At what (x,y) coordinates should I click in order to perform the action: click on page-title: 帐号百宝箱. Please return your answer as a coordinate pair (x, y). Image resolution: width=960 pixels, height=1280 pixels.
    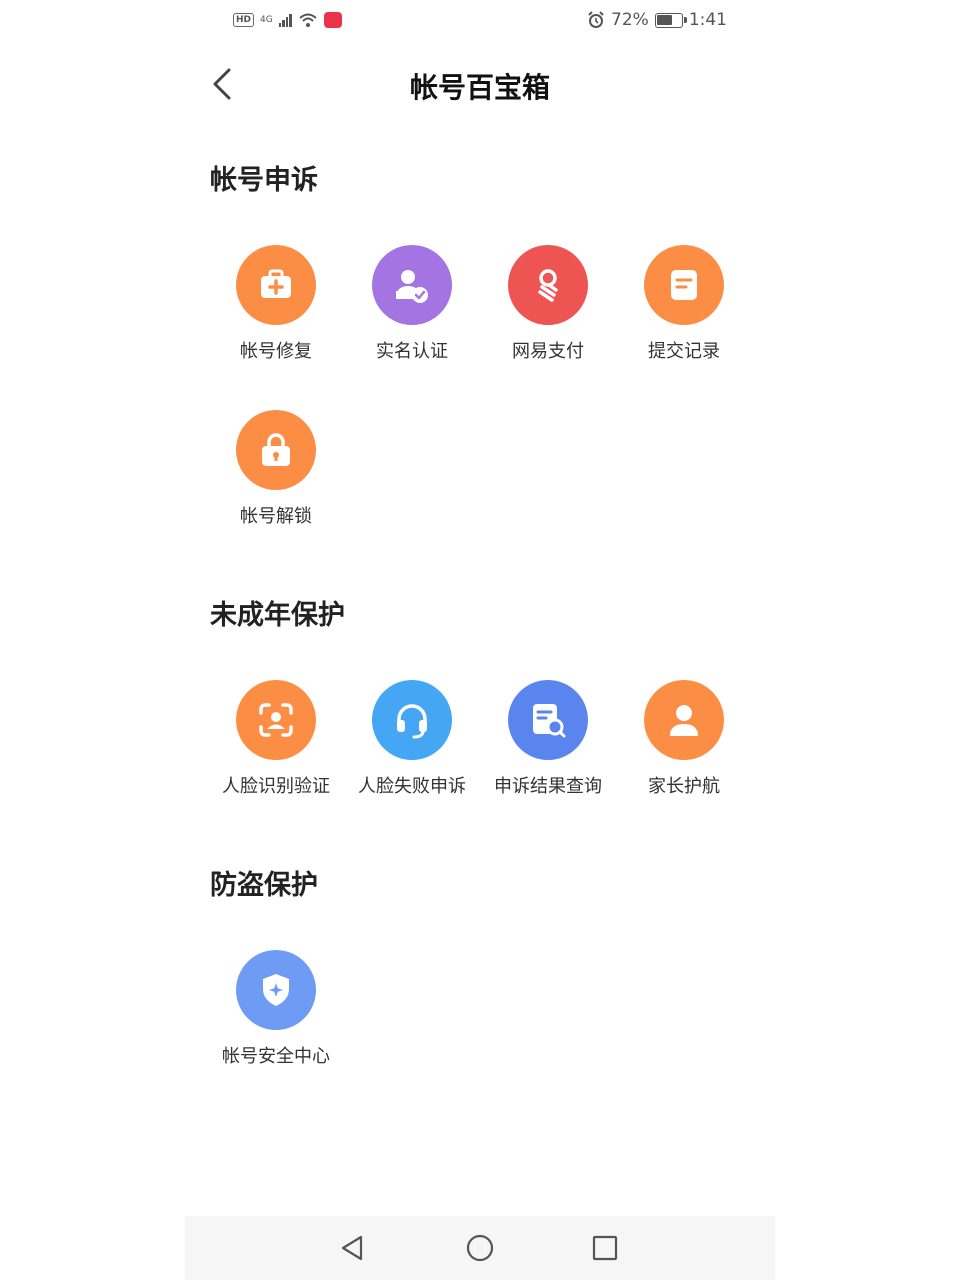
    Looking at the image, I should click on (479, 87).